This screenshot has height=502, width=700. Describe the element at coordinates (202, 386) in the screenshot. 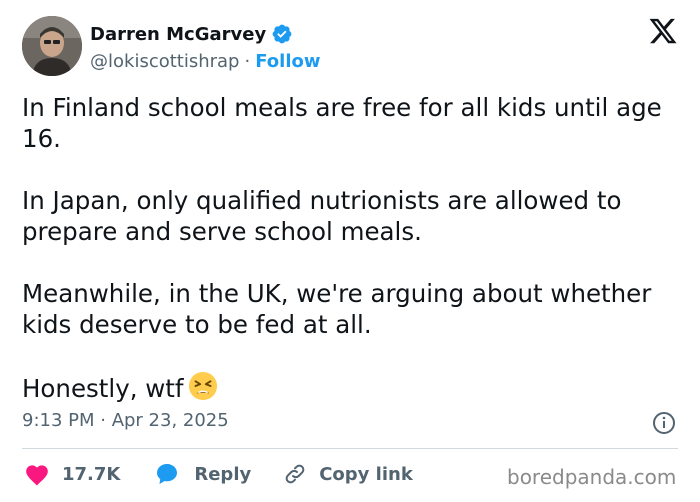

I see `tired-face-emoji` at that location.